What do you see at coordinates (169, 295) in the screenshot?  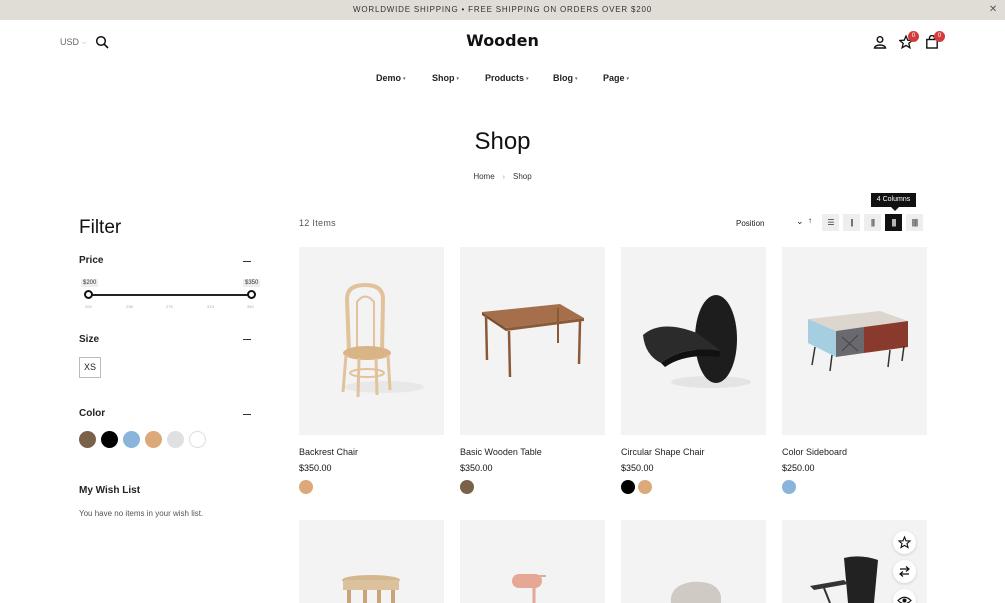 I see `price-slider-track` at bounding box center [169, 295].